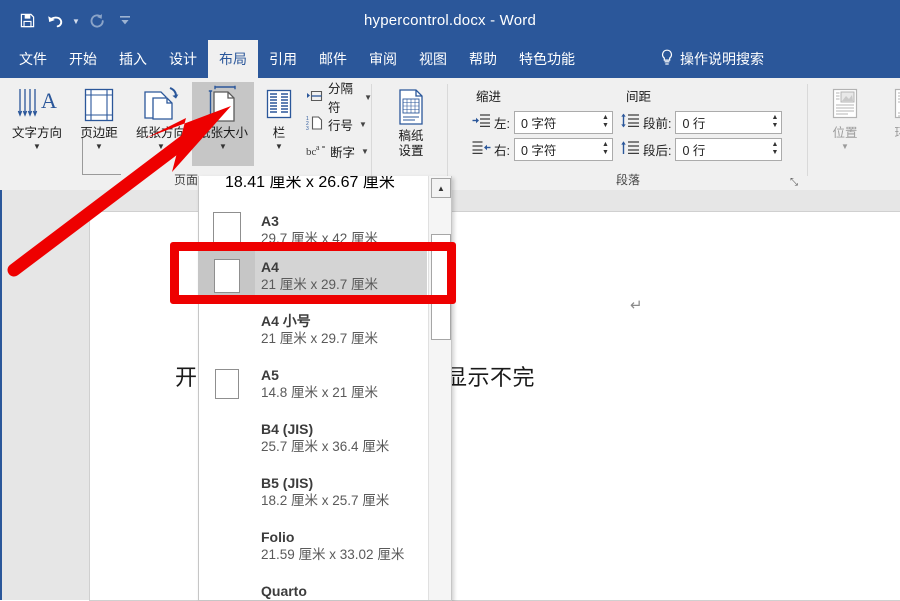  I want to click on gallery-item-text: Folio 21.59 厘米 x 33.02 厘米, so click(341, 546).